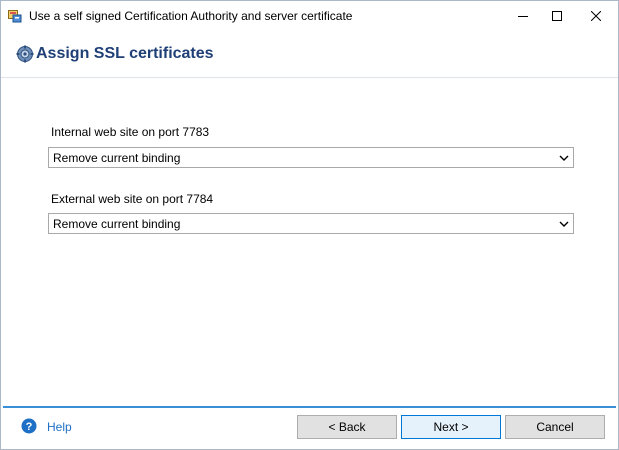  What do you see at coordinates (117, 224) in the screenshot?
I see `external-site-select-value: Remove current binding` at bounding box center [117, 224].